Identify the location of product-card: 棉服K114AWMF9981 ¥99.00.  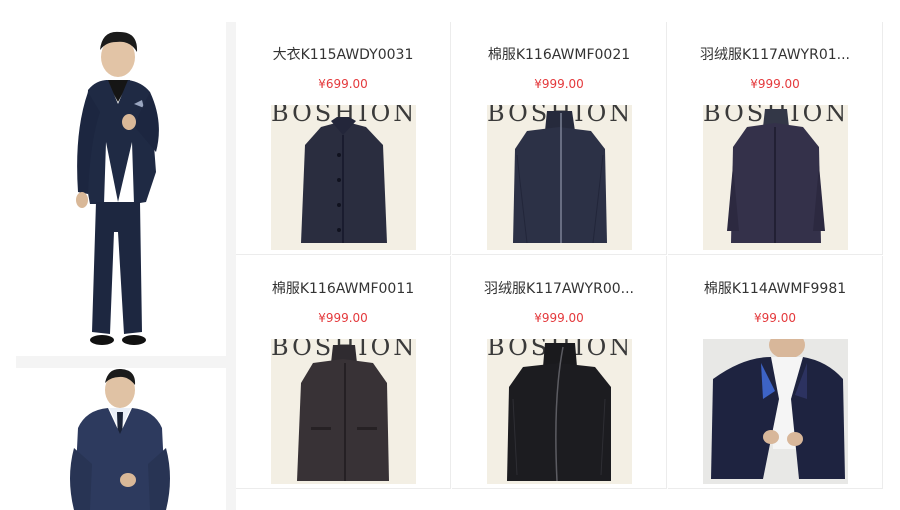
(775, 372).